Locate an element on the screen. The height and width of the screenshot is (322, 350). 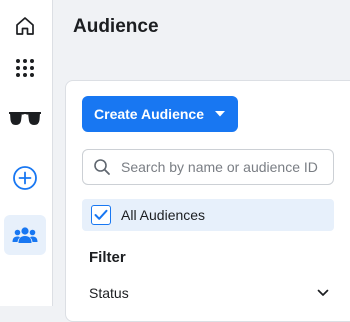
create-new-button is located at coordinates (25, 178).